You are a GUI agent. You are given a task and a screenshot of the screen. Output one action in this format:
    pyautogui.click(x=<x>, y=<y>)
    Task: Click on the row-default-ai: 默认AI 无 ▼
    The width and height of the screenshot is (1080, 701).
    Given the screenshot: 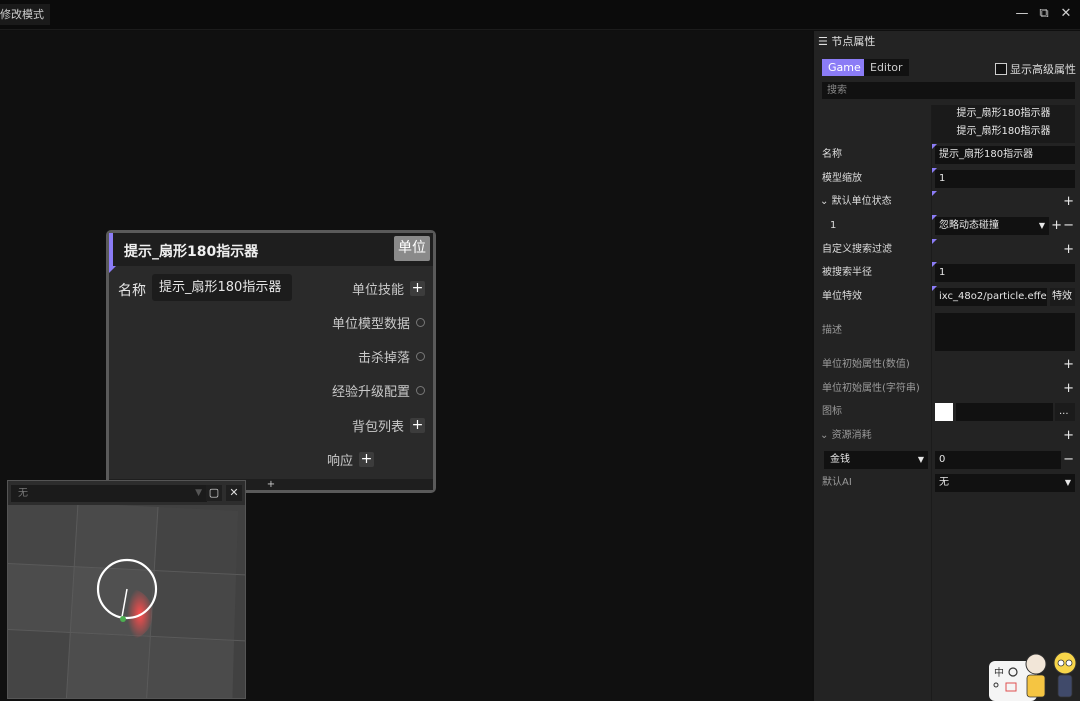 What is the action you would take?
    pyautogui.click(x=947, y=483)
    